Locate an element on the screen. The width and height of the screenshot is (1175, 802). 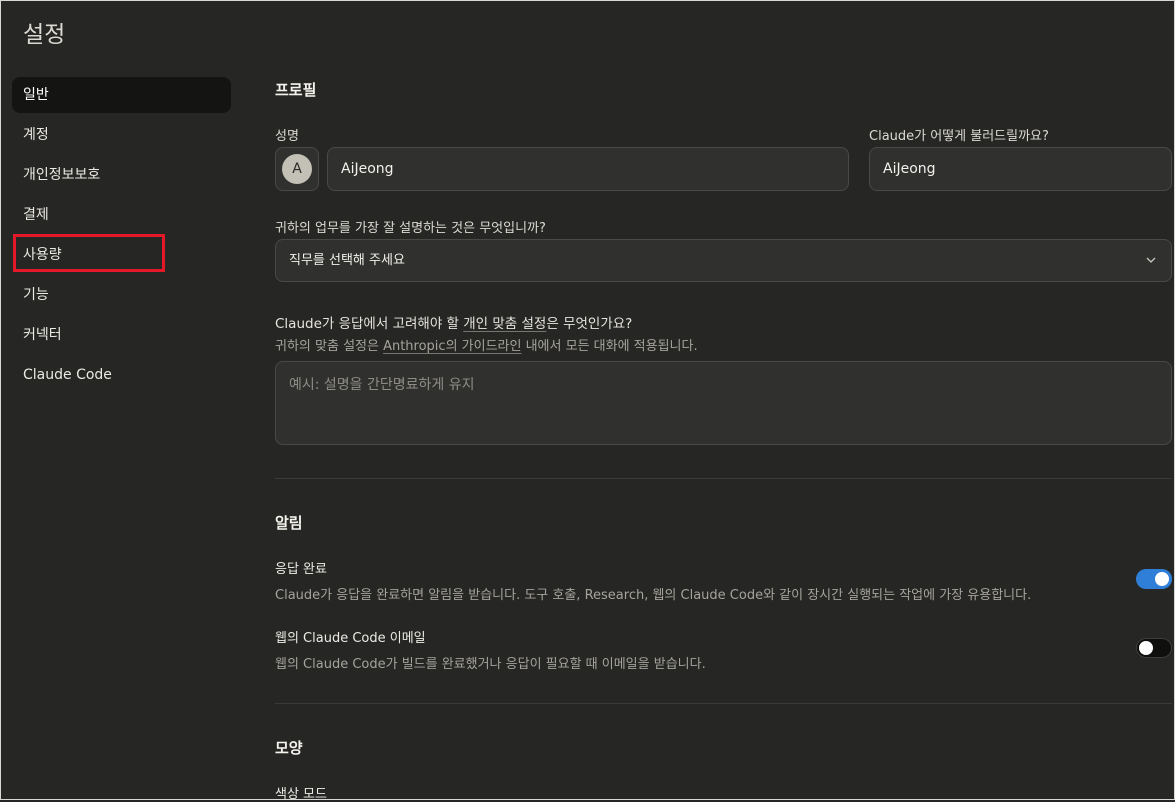
claude-code-email-title: 웹의 Claude Code 이메일 is located at coordinates (350, 638).